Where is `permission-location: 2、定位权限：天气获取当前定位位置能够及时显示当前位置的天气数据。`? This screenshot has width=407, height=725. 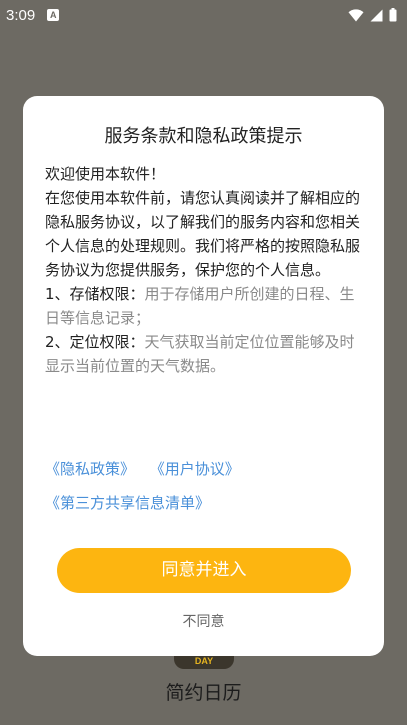 permission-location: 2、定位权限：天气获取当前定位位置能够及时显示当前位置的天气数据。 is located at coordinates (204, 354).